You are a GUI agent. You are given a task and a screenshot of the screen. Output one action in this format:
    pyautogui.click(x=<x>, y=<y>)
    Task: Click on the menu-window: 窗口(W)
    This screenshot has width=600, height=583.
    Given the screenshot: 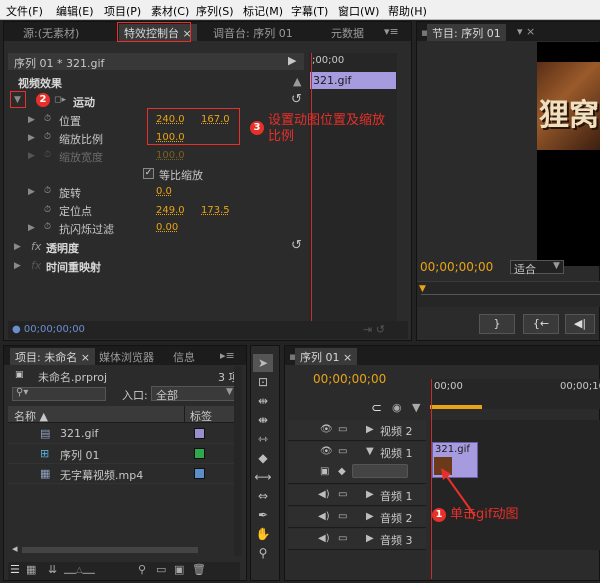 What is the action you would take?
    pyautogui.click(x=358, y=11)
    